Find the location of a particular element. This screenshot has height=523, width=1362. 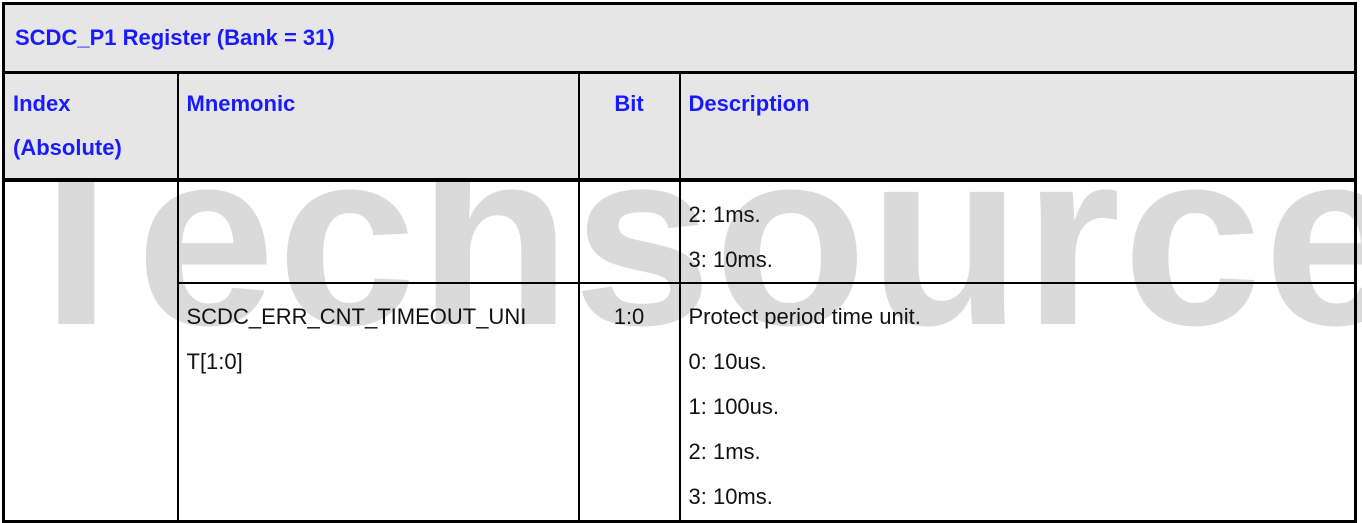

bit-cell is located at coordinates (629, 231).